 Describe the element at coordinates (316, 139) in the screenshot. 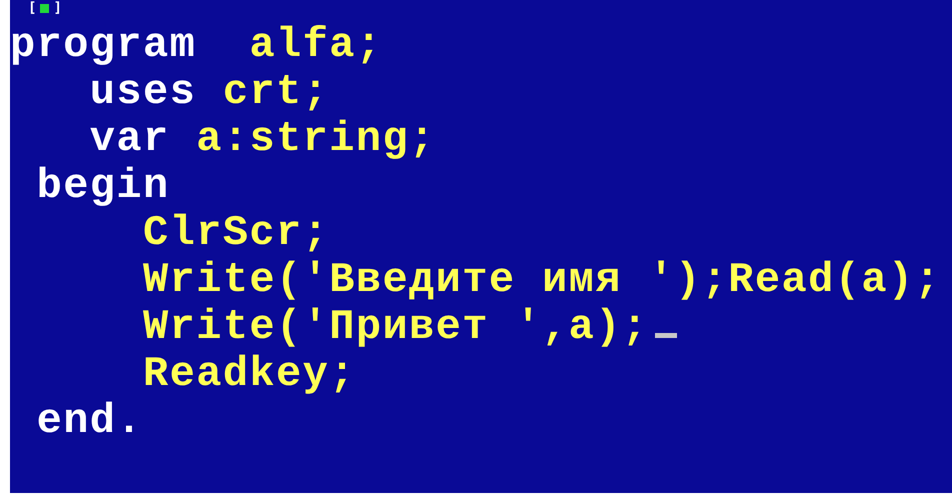

I see `code-text: a:string;` at that location.